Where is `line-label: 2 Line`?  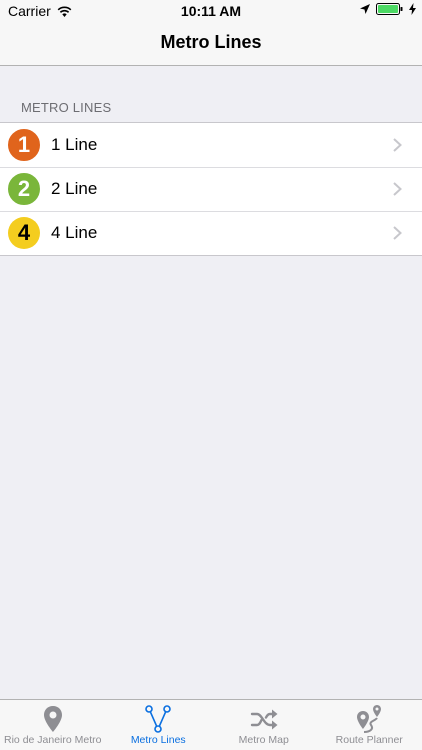 line-label: 2 Line is located at coordinates (74, 188).